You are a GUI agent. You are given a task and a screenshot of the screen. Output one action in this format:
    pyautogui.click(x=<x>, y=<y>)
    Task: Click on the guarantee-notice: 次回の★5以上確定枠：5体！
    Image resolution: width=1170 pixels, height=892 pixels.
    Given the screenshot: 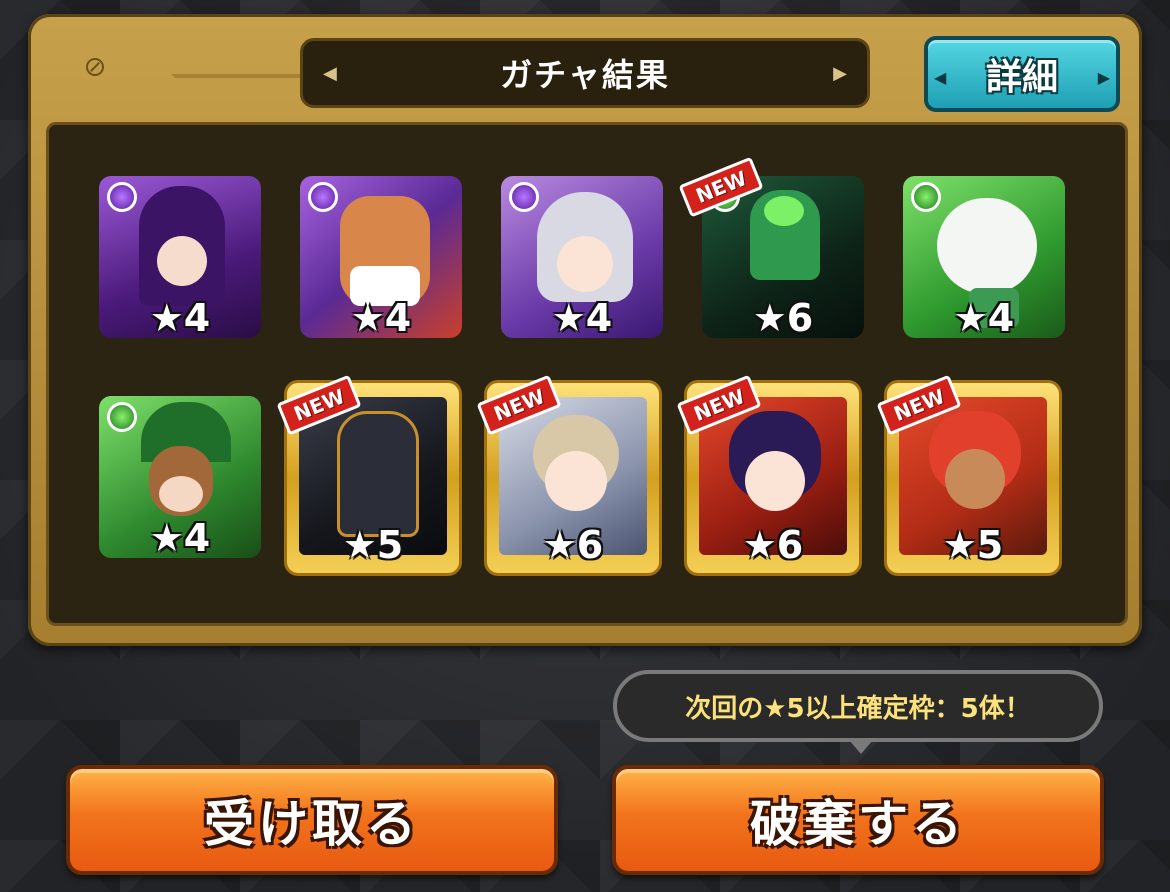 What is the action you would take?
    pyautogui.click(x=858, y=712)
    